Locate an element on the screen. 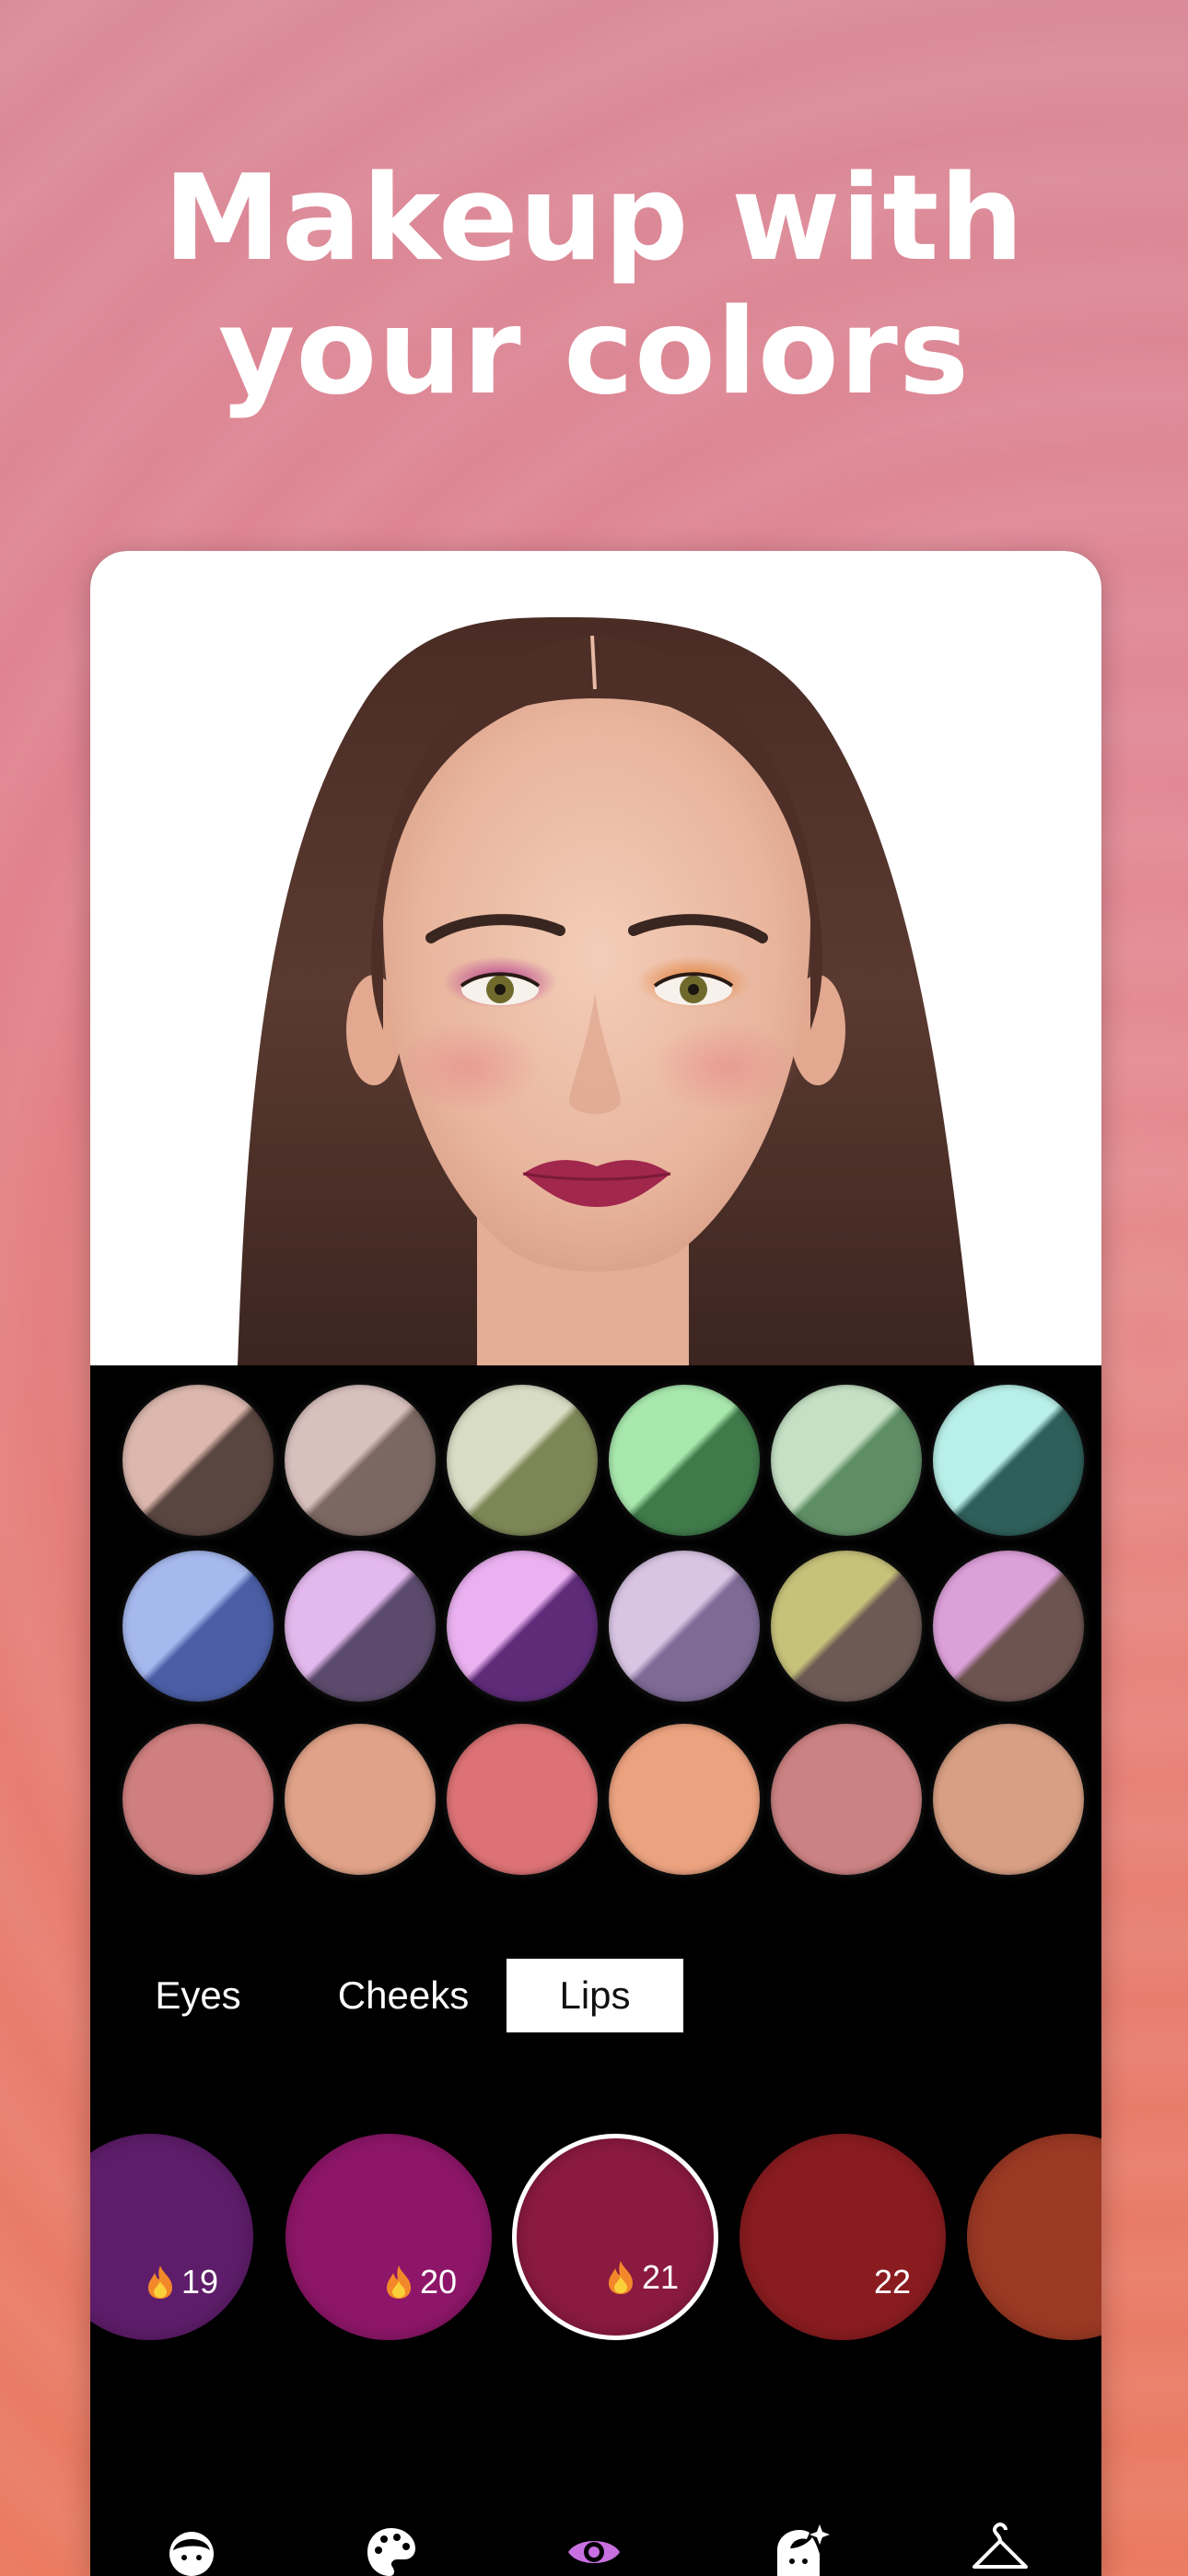 This screenshot has width=1188, height=2576. tab-lips: Lips is located at coordinates (595, 1995).